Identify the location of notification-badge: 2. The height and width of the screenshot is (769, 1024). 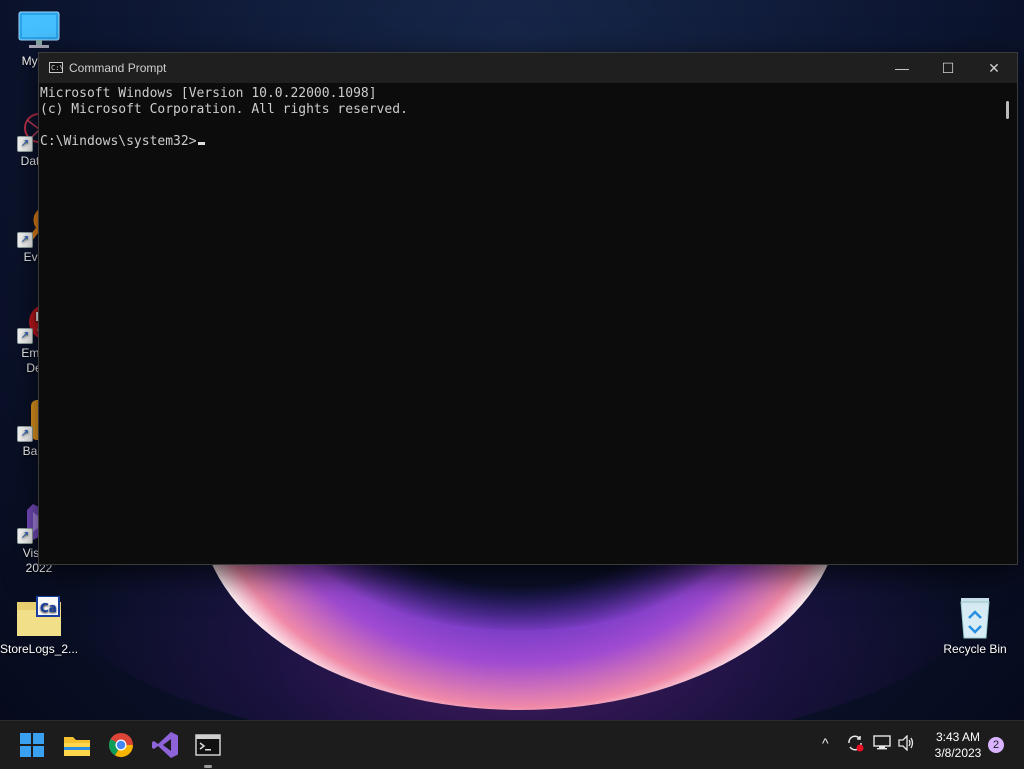
(996, 745).